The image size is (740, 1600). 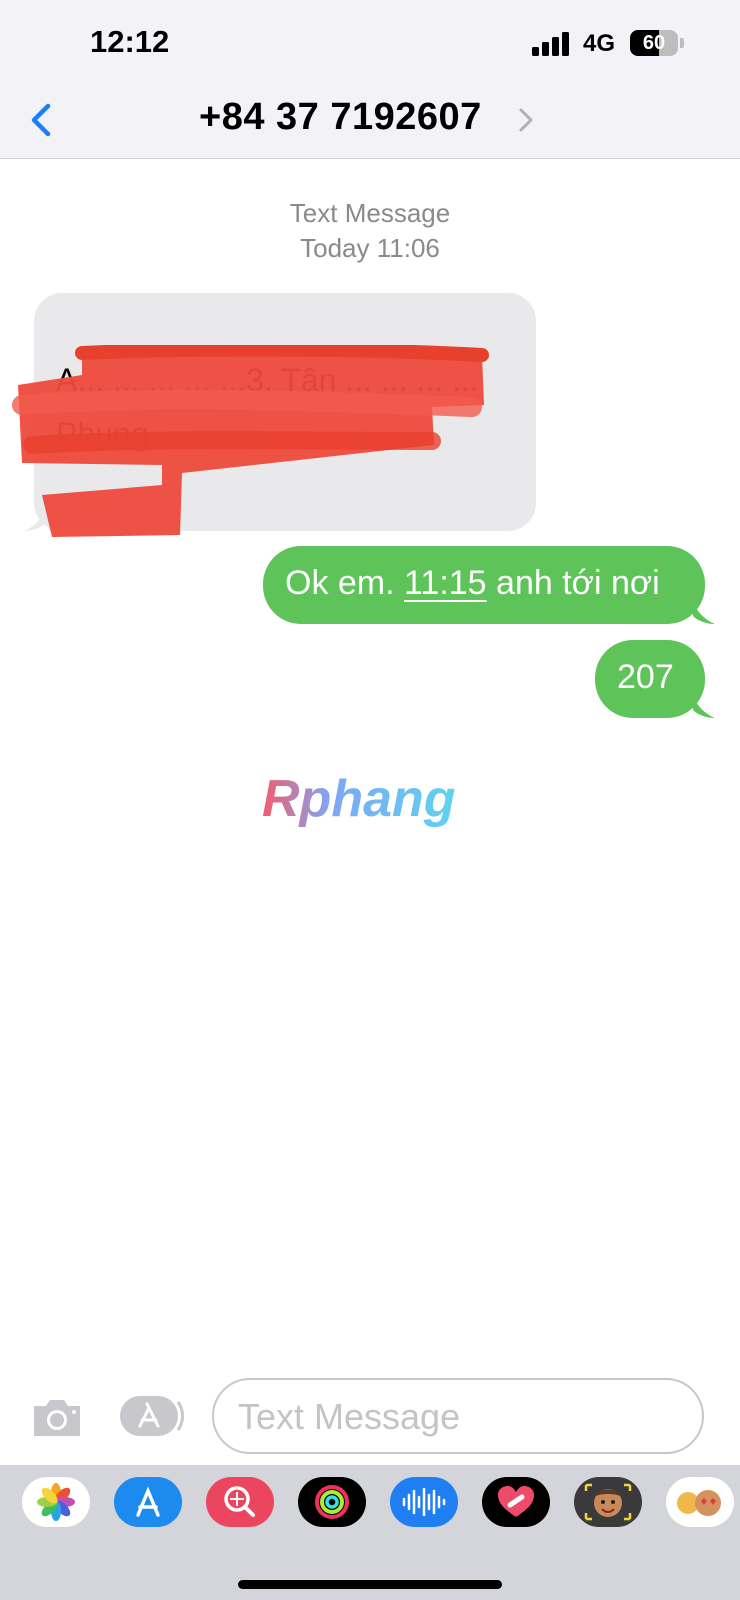 I want to click on outgoing-message-bubble: 207, so click(x=650, y=679).